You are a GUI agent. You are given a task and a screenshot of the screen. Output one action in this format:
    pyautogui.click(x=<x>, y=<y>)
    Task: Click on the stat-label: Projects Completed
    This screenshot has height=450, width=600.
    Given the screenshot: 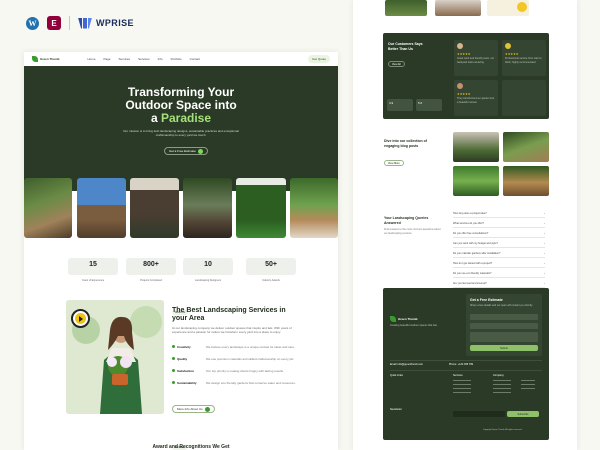 What is the action you would take?
    pyautogui.click(x=151, y=280)
    